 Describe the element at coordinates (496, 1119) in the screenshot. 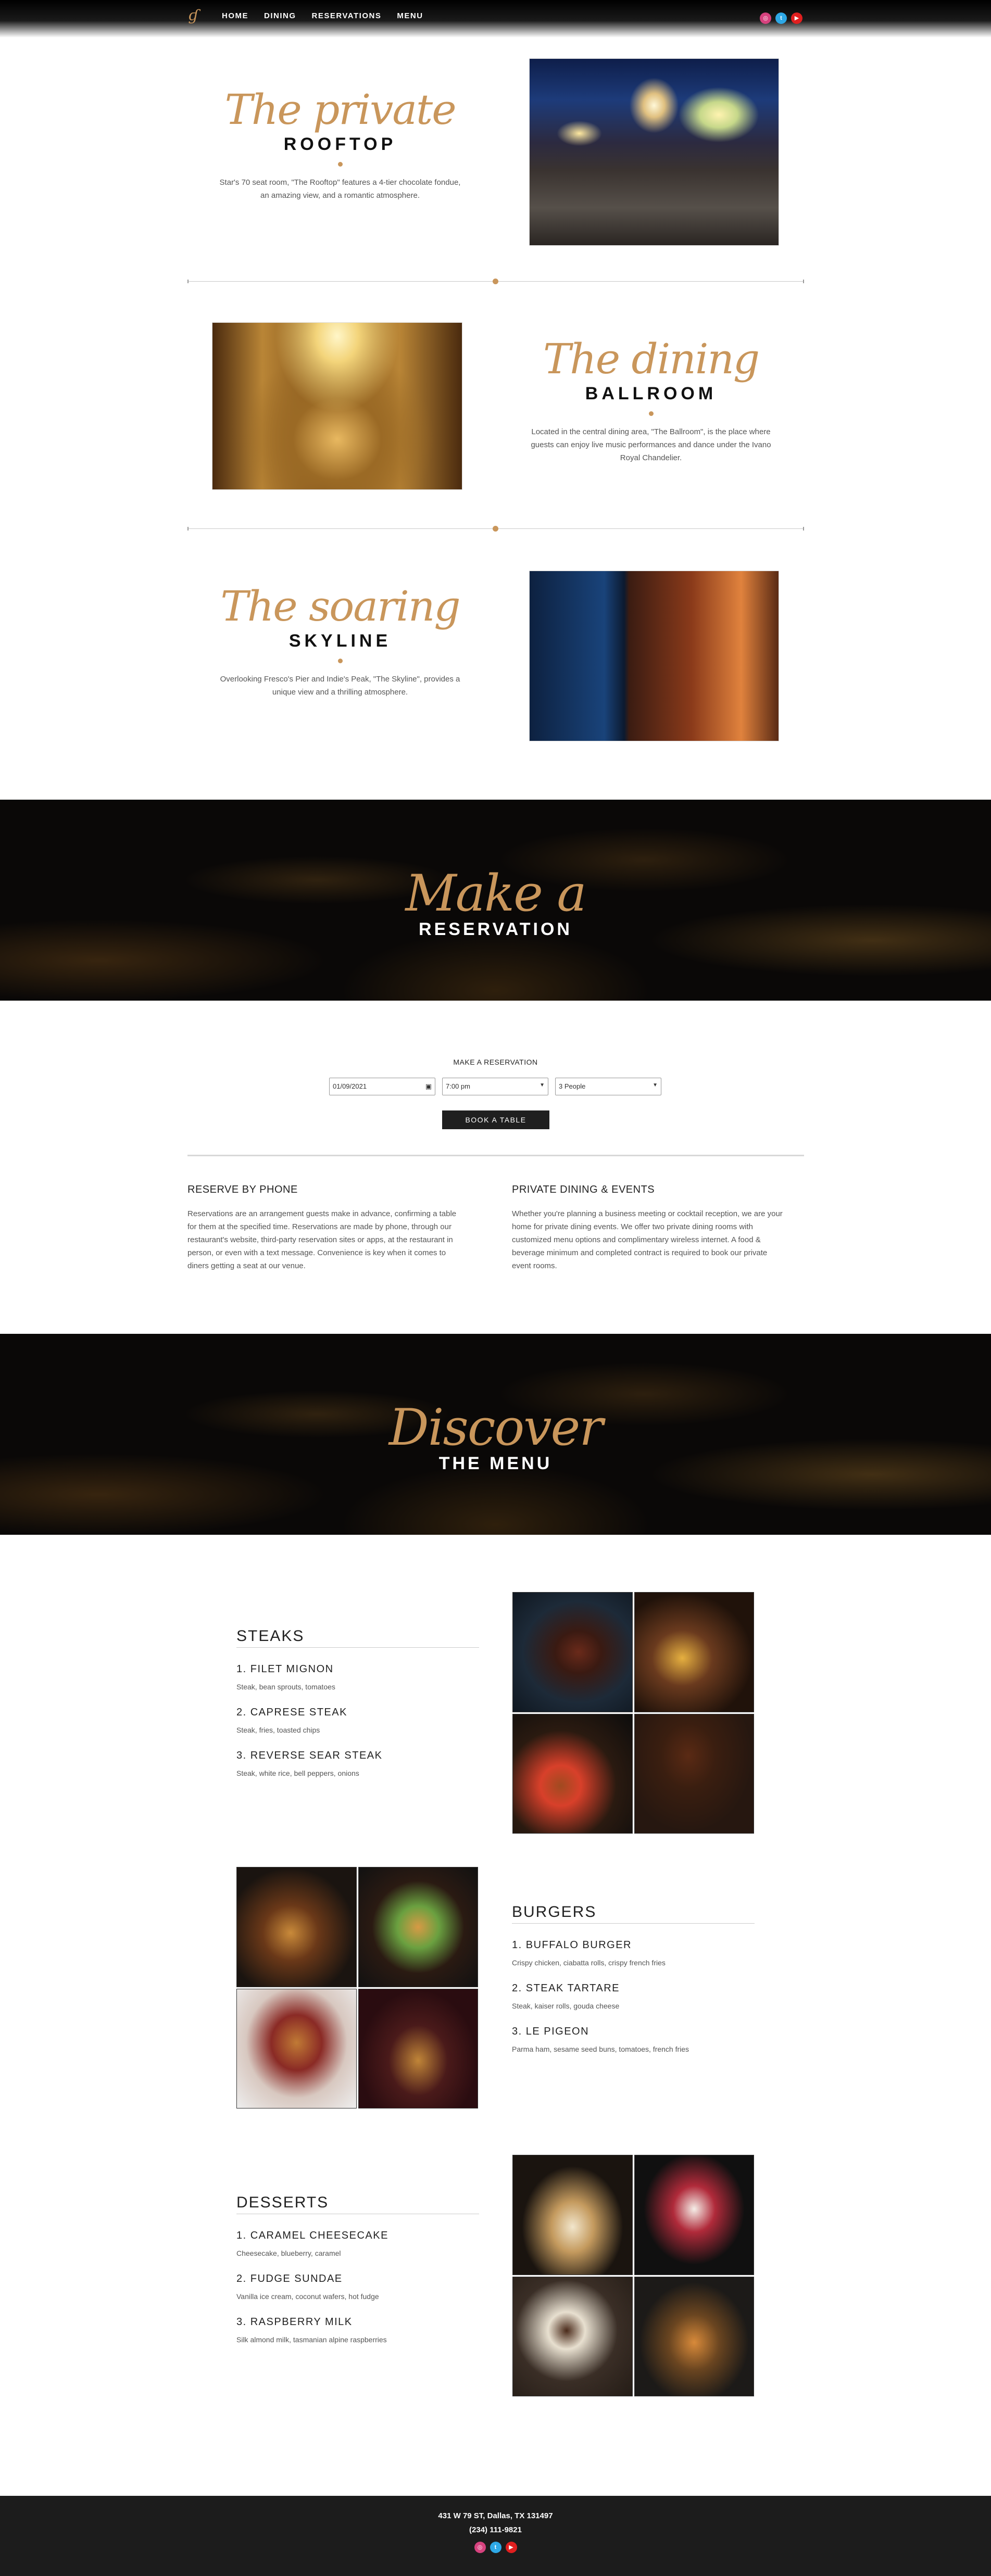

I see `book-table-button: BOOK A TABLE` at that location.